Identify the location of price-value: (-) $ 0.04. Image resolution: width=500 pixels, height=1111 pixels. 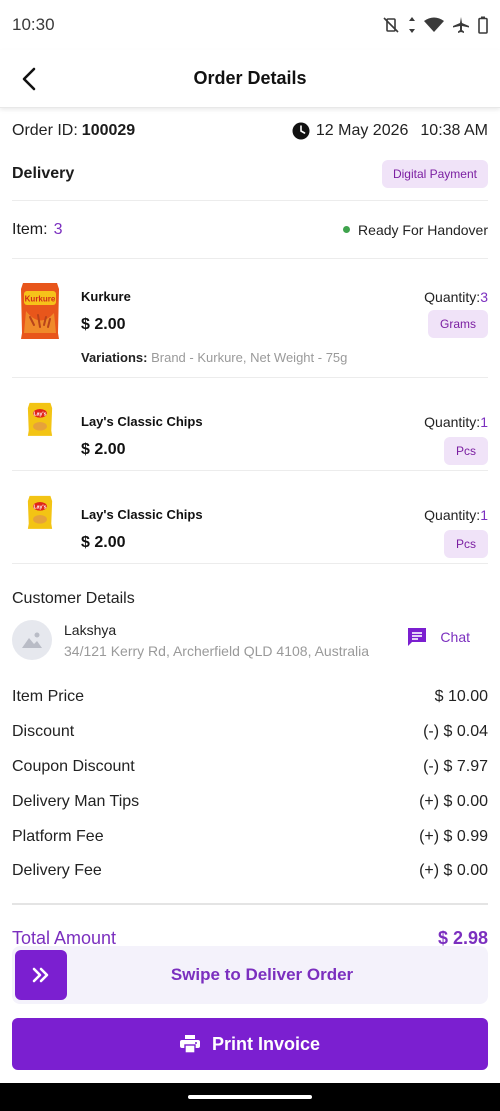
(455, 732).